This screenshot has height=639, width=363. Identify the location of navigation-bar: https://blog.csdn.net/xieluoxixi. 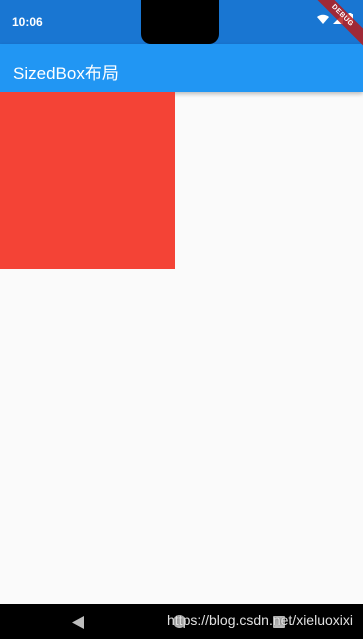
(181, 621).